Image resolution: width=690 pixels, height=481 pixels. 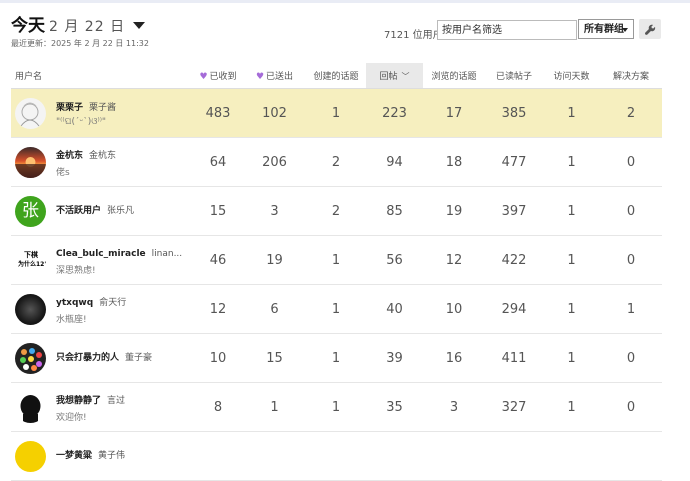 I want to click on likes-given-cell, so click(x=274, y=456).